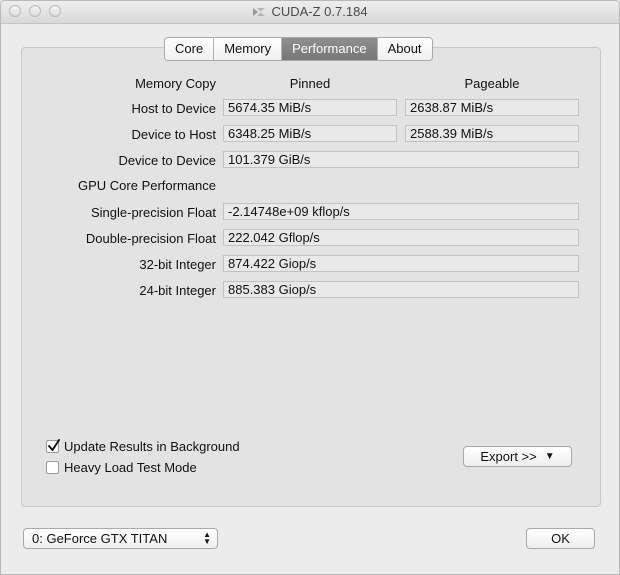 The width and height of the screenshot is (620, 575). I want to click on device-to-host-pinned-value: 6348.25 MiB/s, so click(310, 133).